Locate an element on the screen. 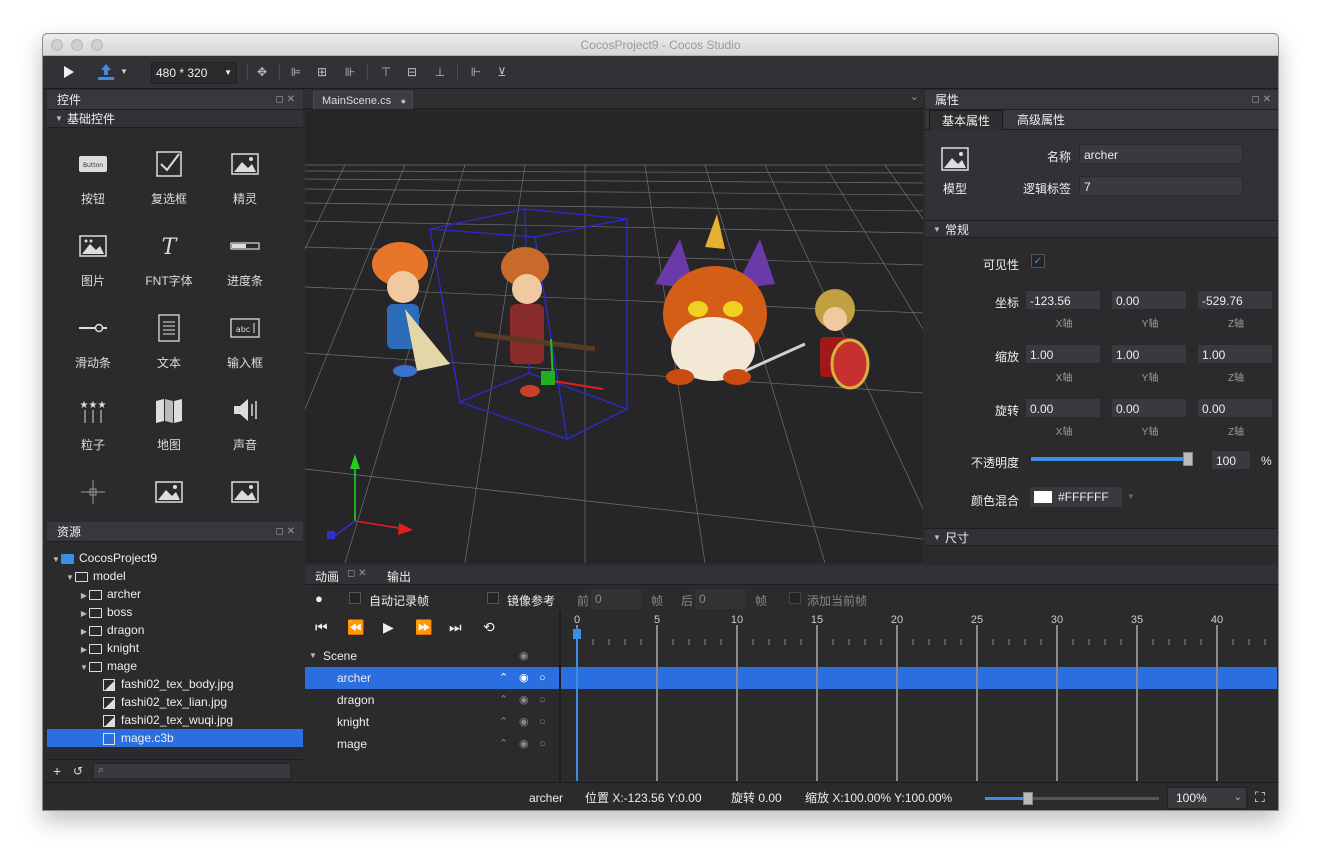 Image resolution: width=1321 pixels, height=861 pixels. animation-track: mage ⌃ ◉ ○ is located at coordinates (432, 744).